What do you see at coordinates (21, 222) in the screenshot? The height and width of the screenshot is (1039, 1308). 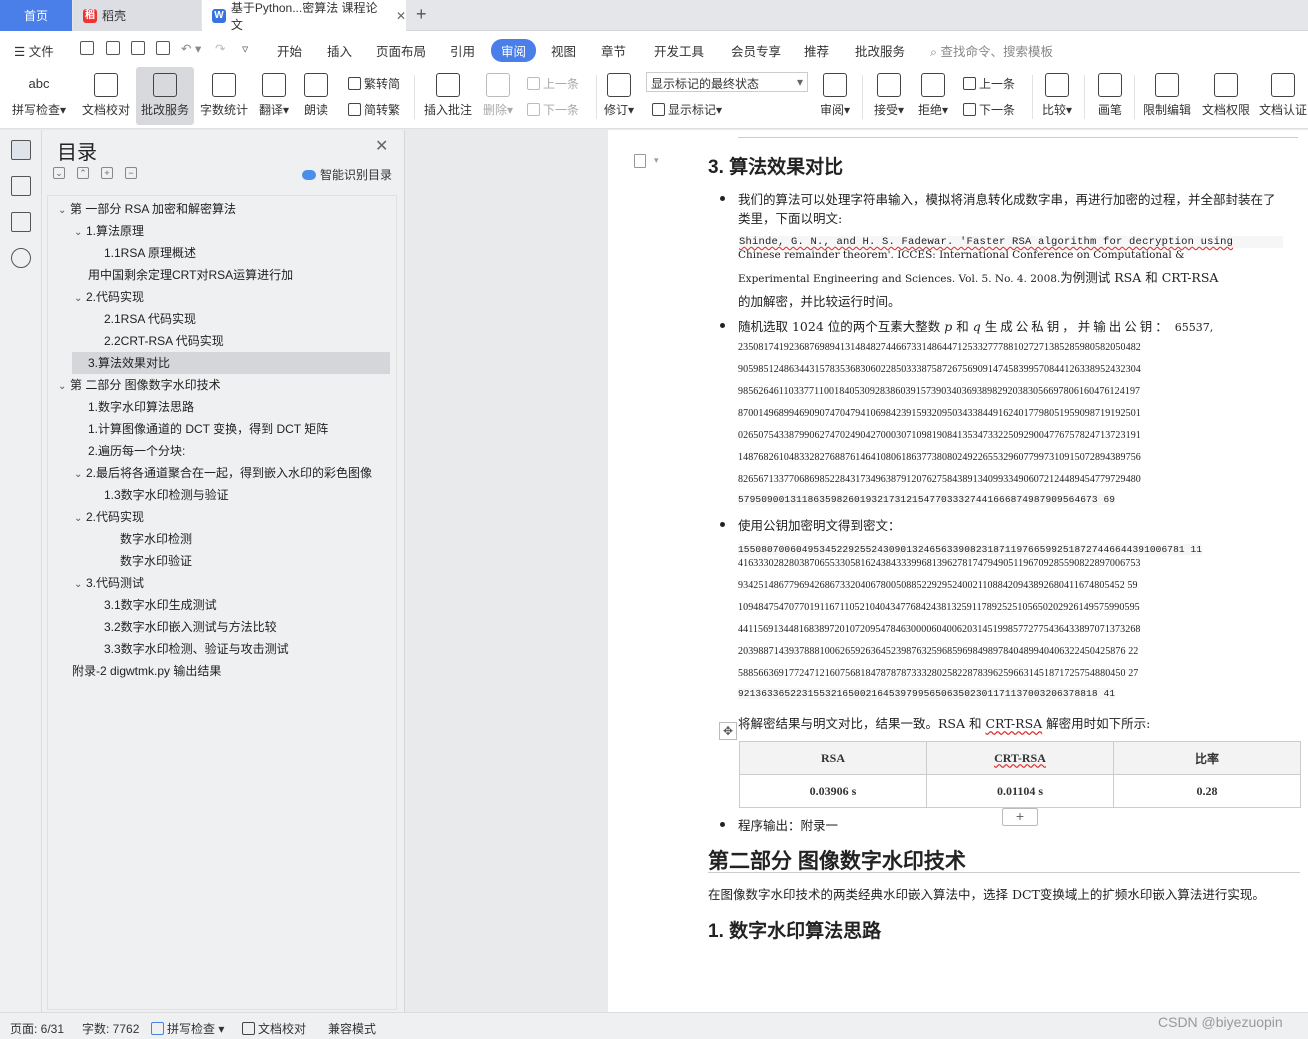 I see `bookmark-icon` at bounding box center [21, 222].